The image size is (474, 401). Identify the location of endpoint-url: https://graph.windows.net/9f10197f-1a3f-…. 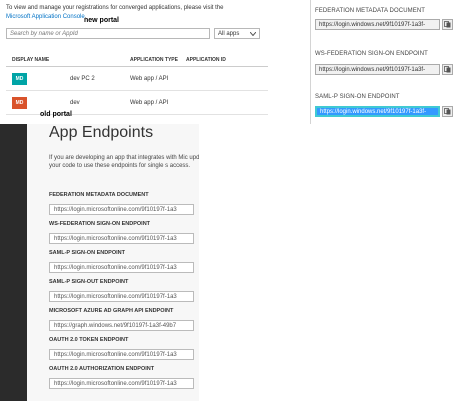
(115, 325).